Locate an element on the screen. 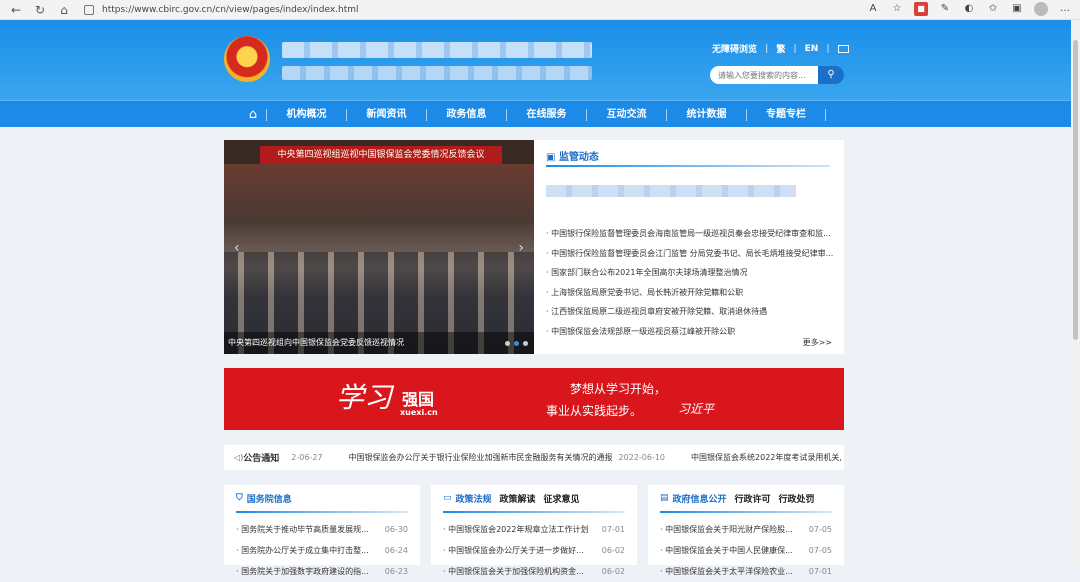 This screenshot has width=1080, height=582. scrollbar-thumb is located at coordinates (1075, 190).